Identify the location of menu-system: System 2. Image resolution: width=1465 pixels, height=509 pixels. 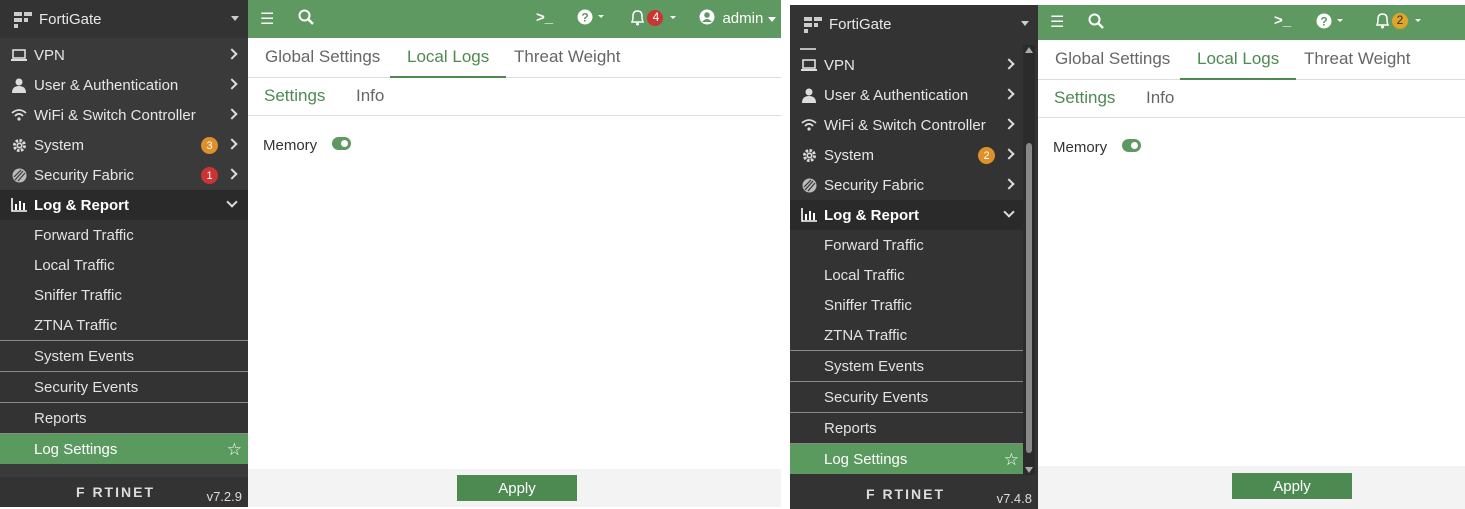
(907, 155).